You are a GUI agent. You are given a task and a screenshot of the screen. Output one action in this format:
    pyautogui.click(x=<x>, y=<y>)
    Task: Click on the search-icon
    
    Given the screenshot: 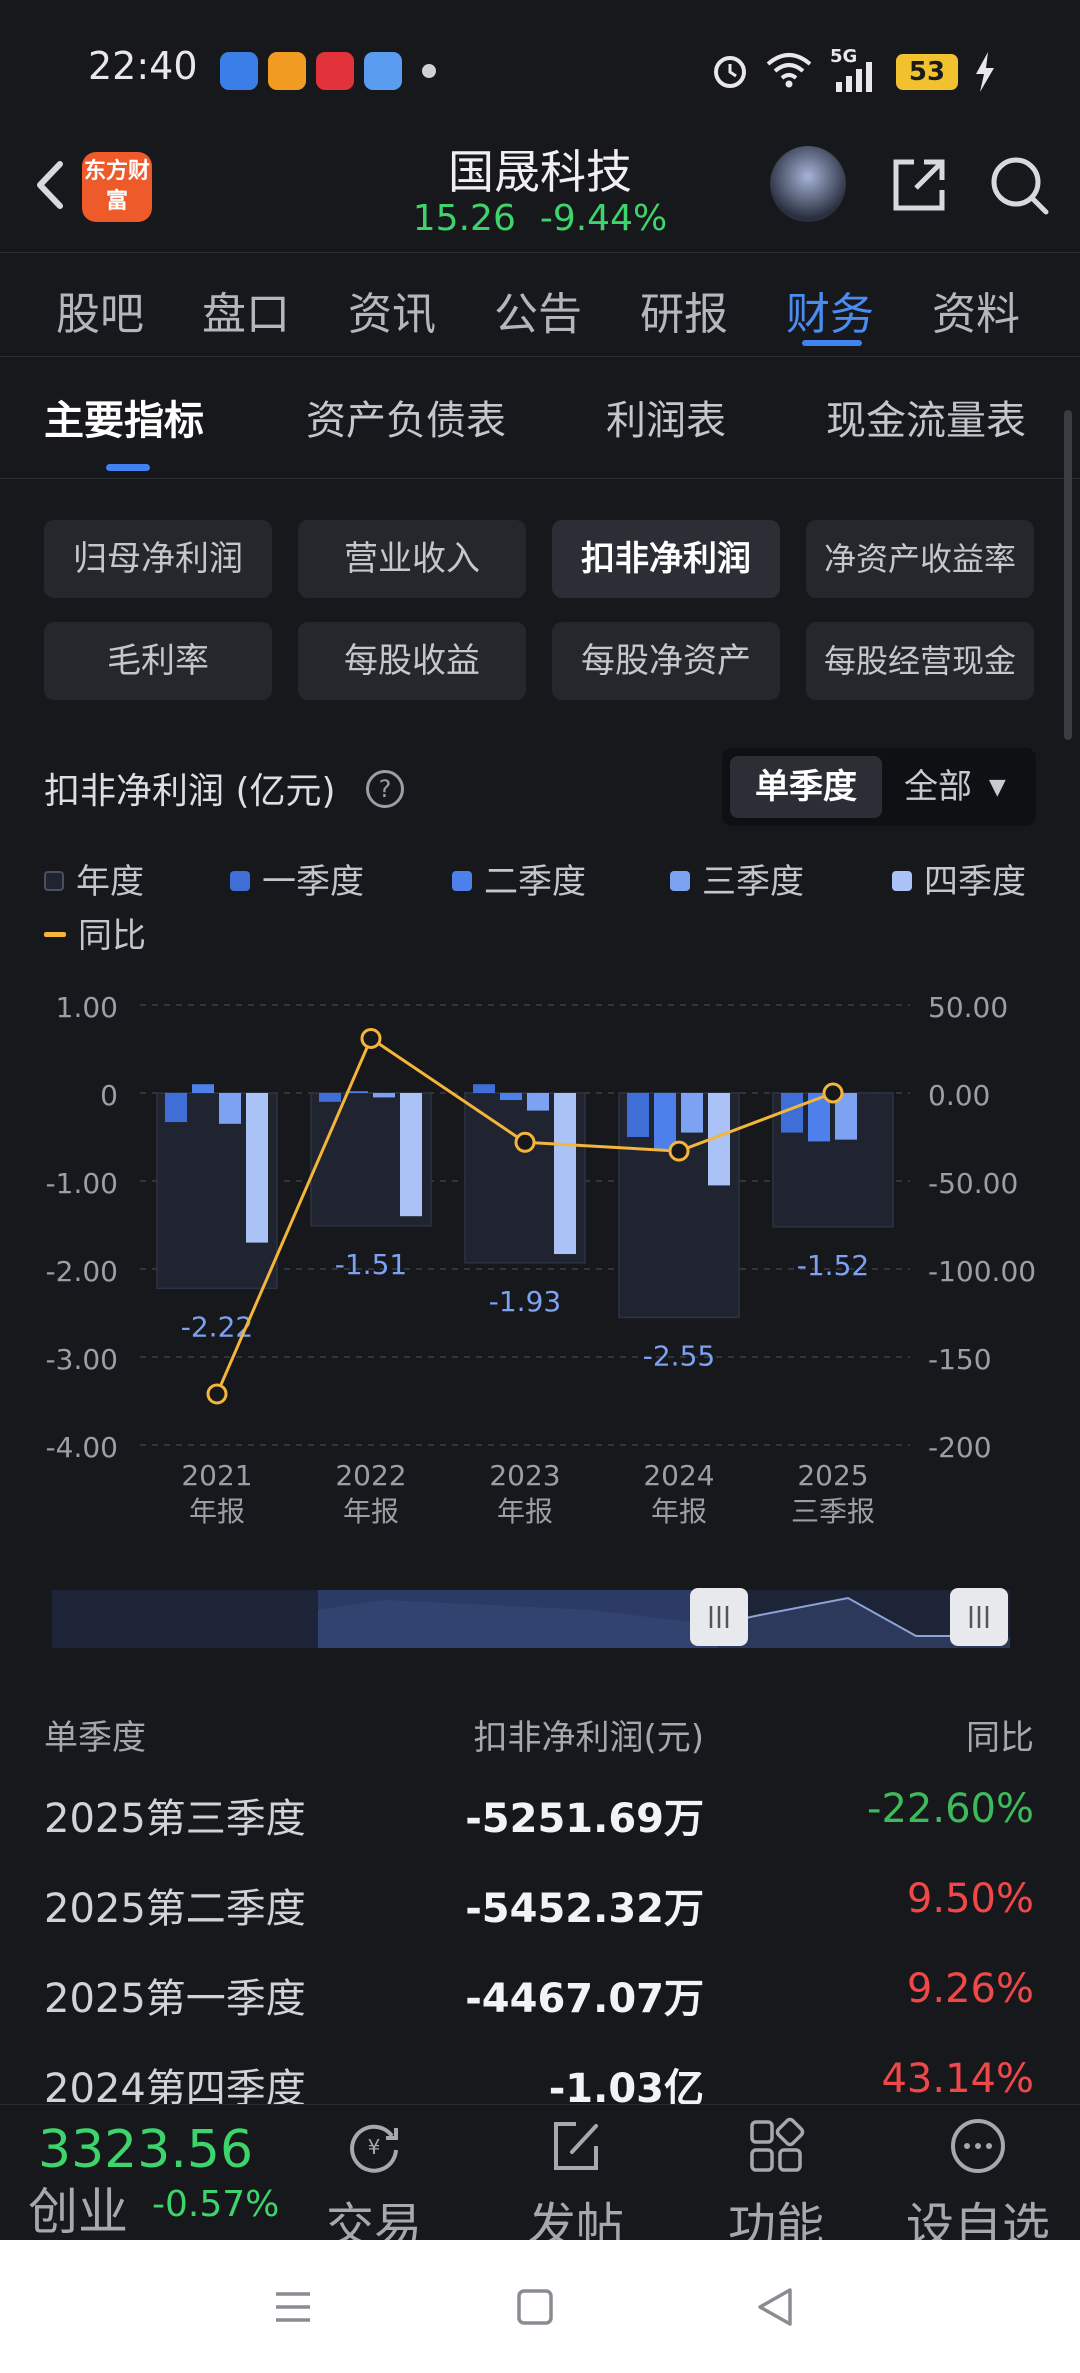 What is the action you would take?
    pyautogui.click(x=1019, y=185)
    